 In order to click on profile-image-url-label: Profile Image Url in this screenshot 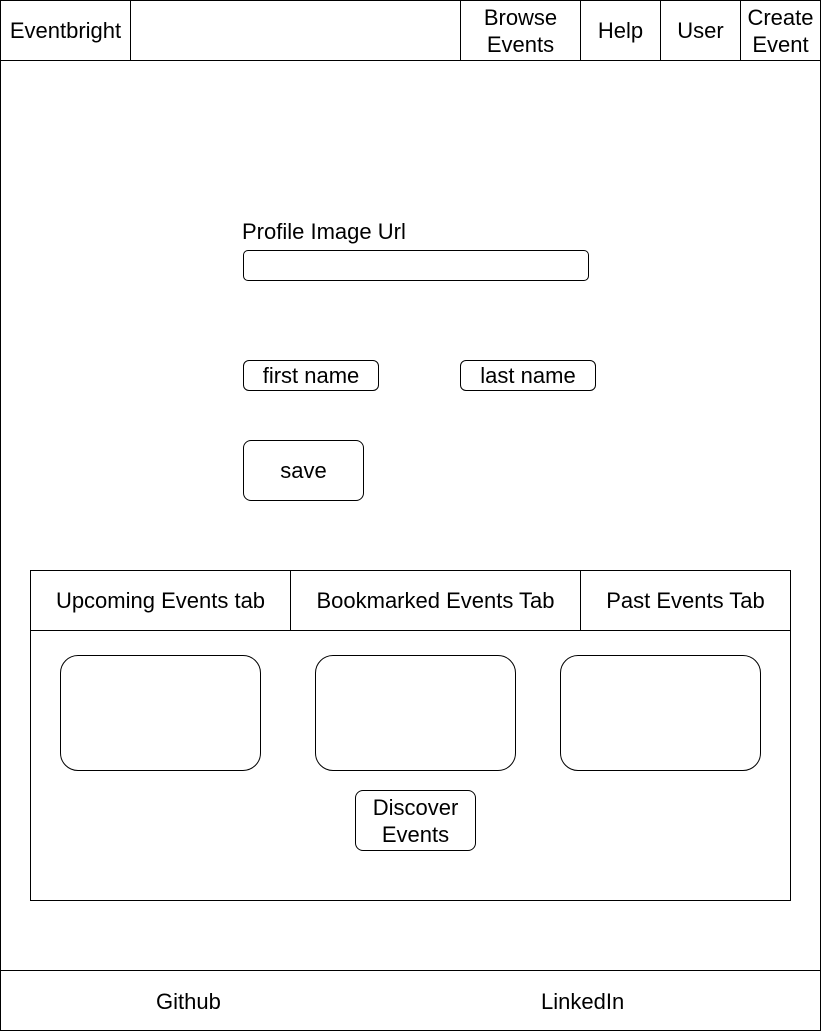, I will do `click(324, 231)`.